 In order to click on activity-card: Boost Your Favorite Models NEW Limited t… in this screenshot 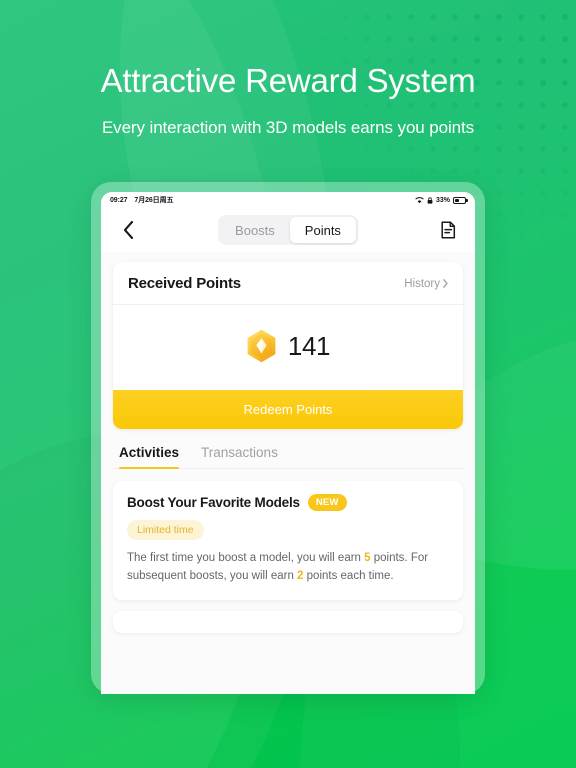, I will do `click(288, 540)`.